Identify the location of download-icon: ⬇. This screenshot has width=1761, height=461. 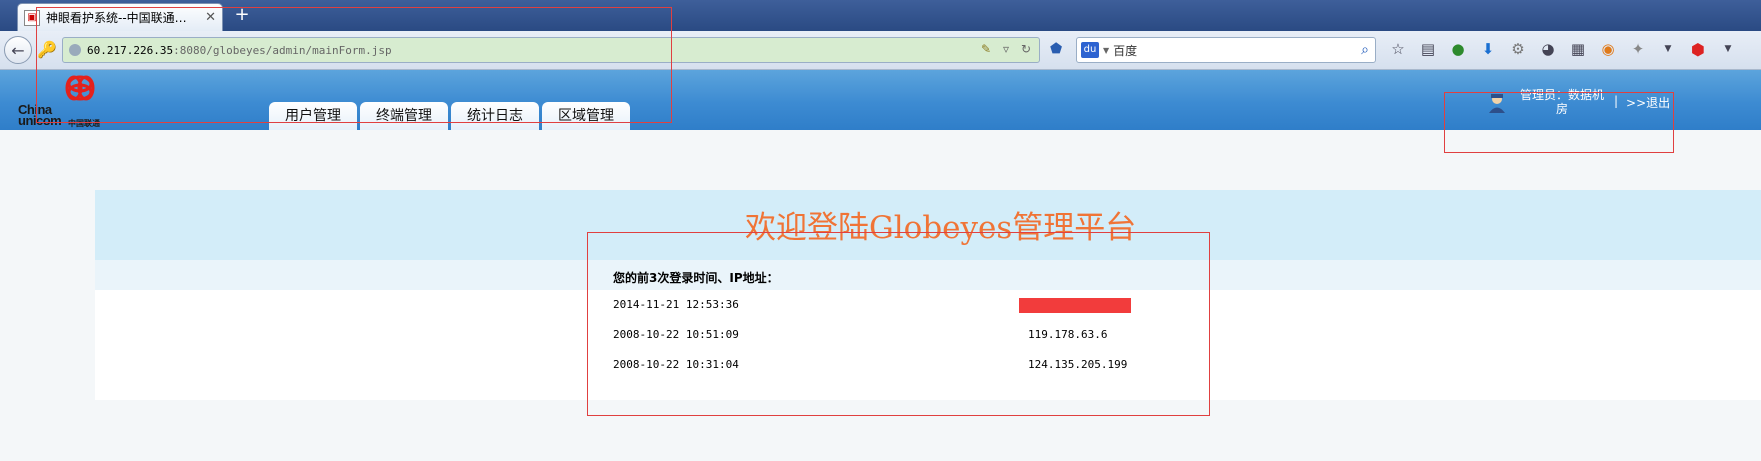
(1488, 49).